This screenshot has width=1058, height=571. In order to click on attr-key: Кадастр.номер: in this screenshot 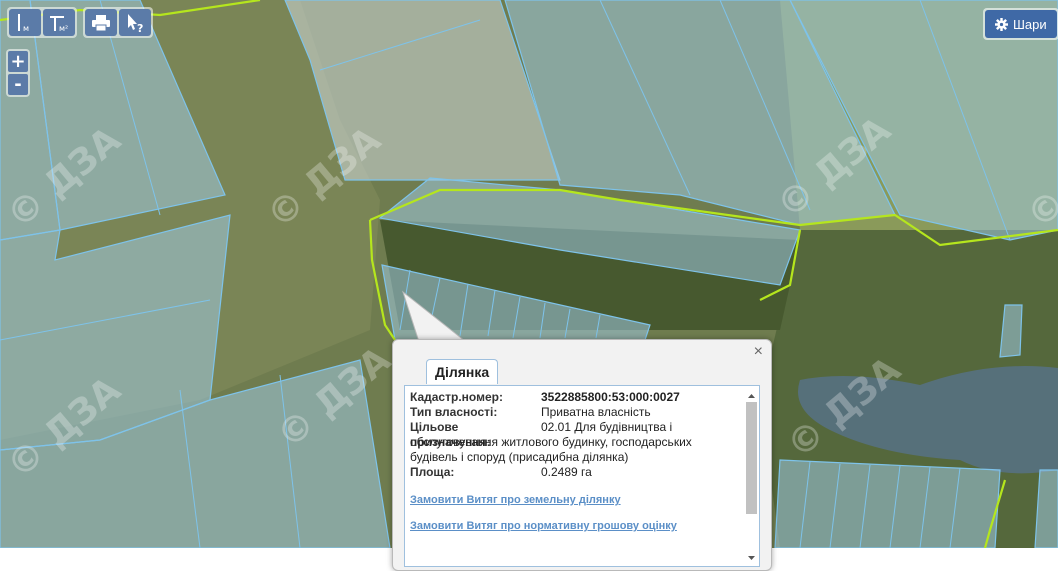, I will do `click(456, 397)`.